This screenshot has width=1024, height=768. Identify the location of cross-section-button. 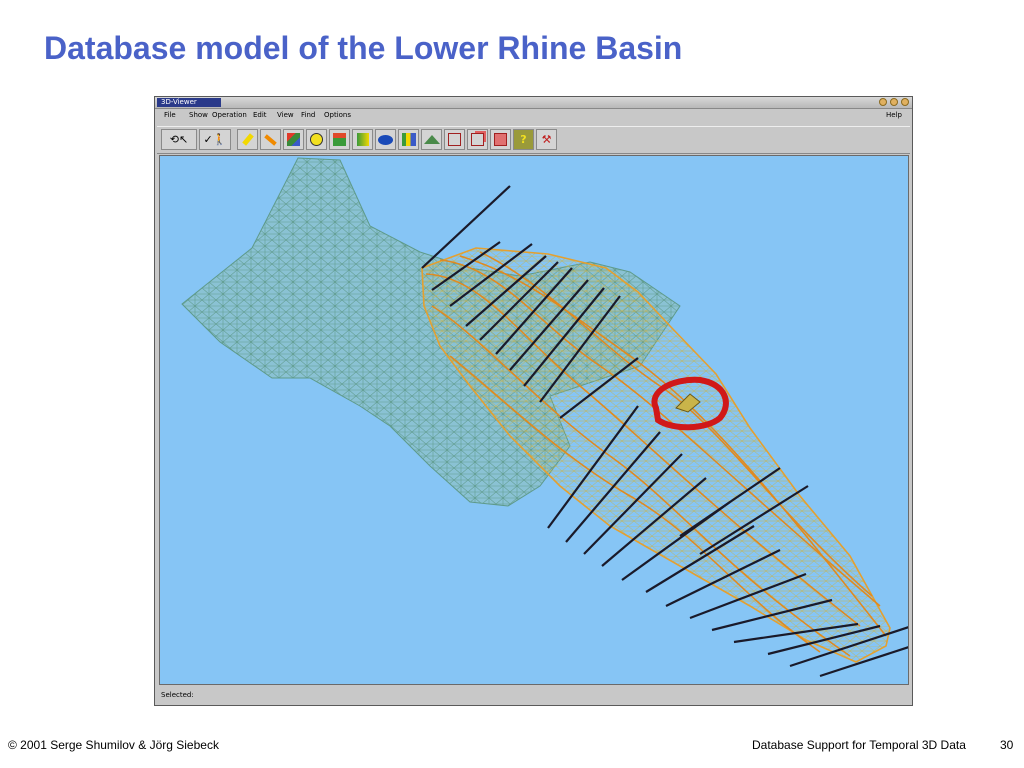
(362, 139).